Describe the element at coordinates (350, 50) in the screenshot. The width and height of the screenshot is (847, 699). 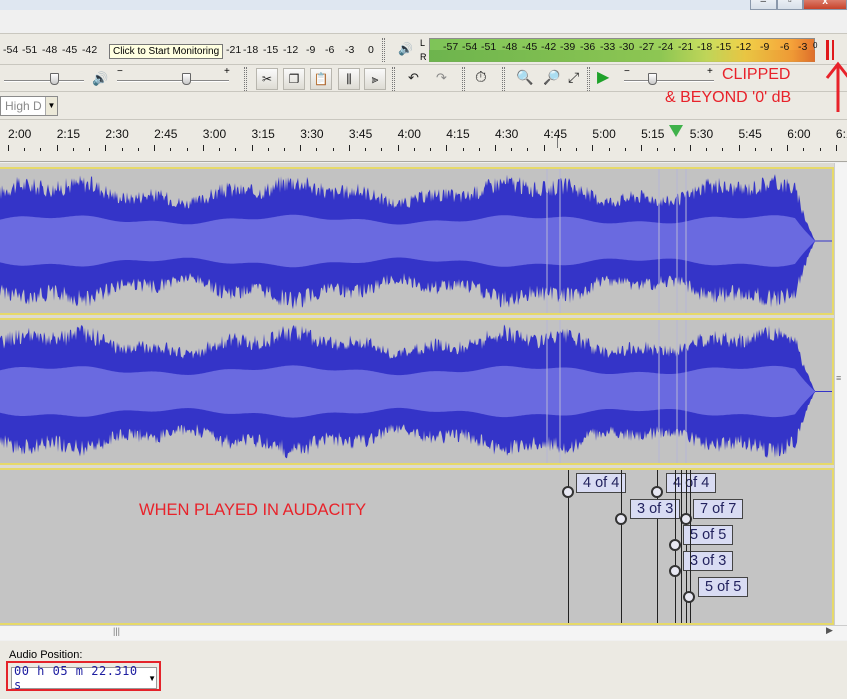
I see `rec-meter-tick: -3` at that location.